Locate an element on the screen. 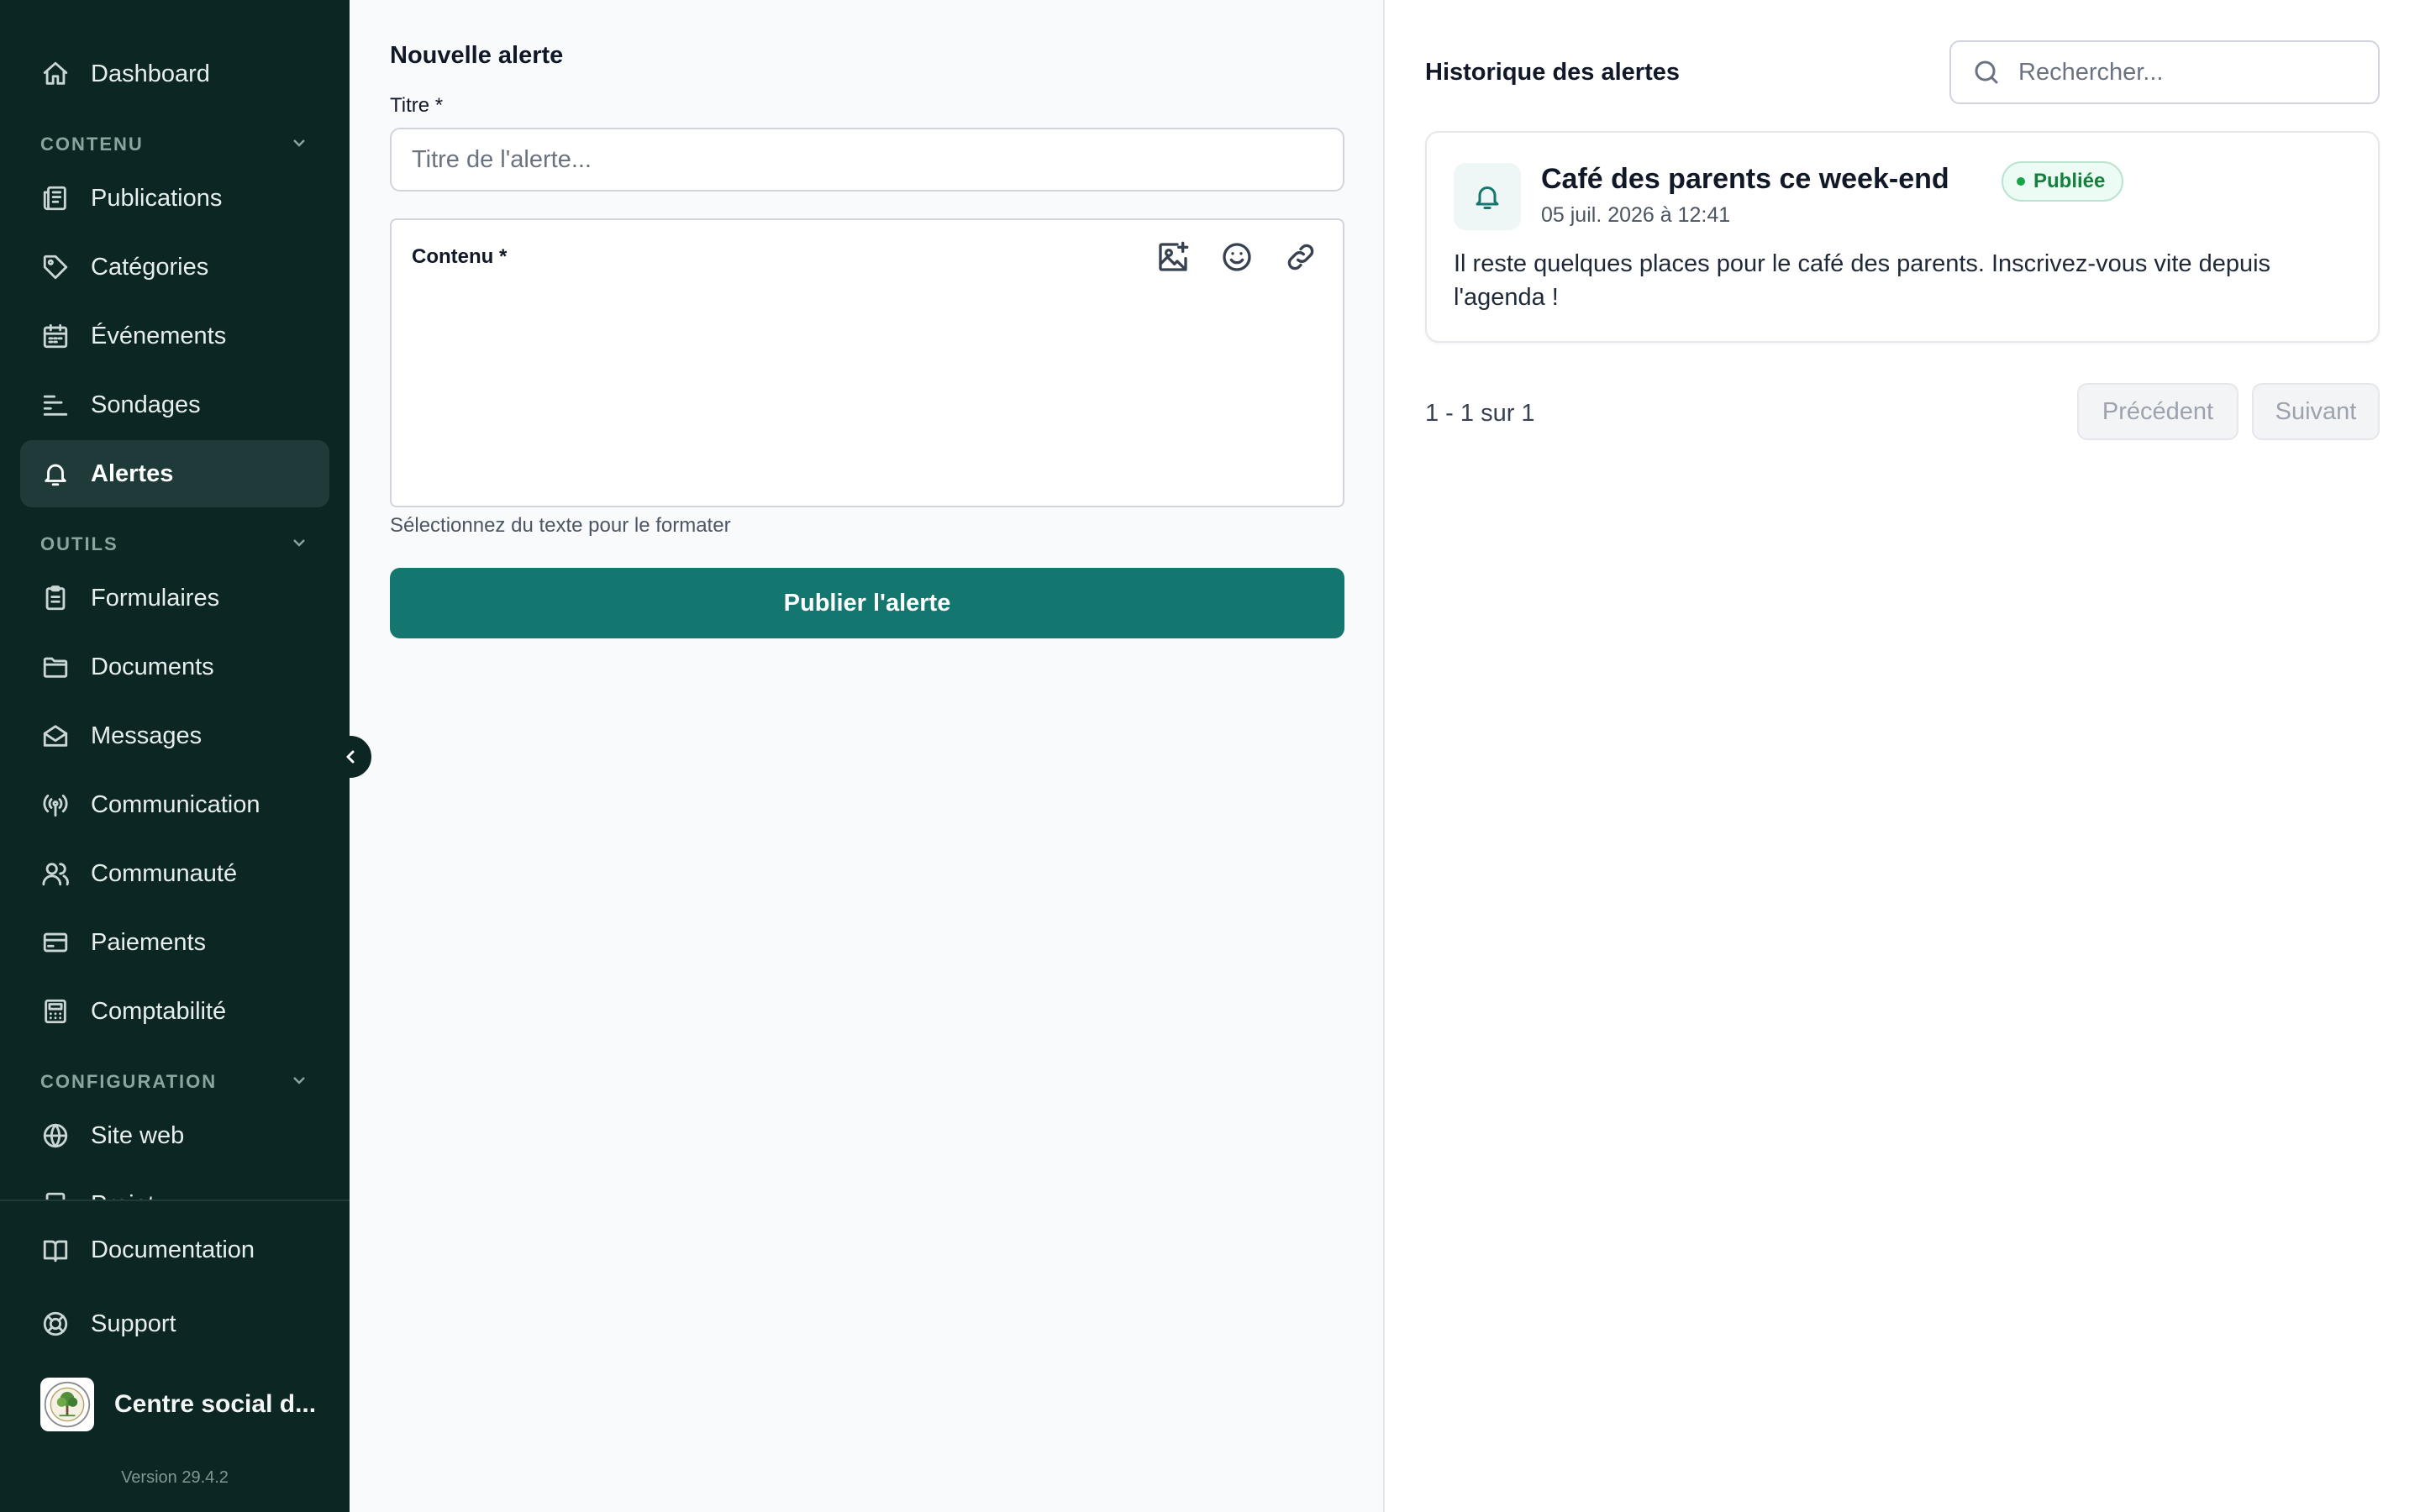  mail-open-icon is located at coordinates (55, 736).